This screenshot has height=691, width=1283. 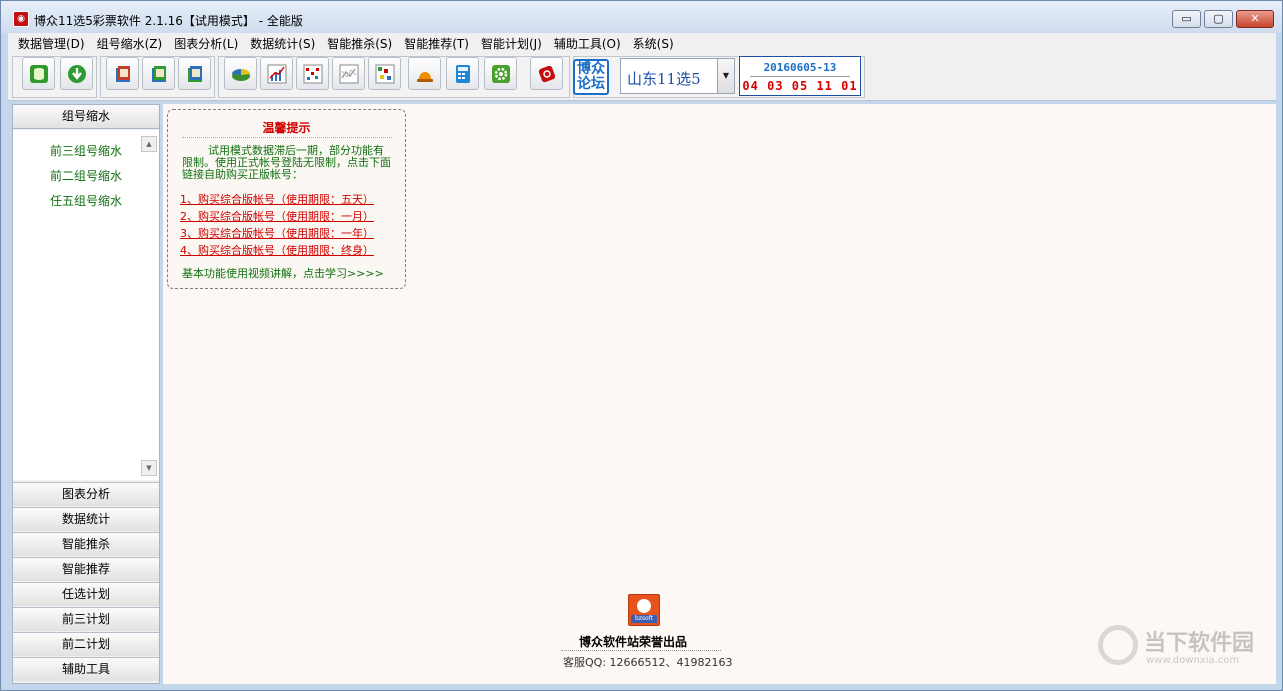 I want to click on bzsoft-logo-text: bzsoft, so click(x=644, y=619).